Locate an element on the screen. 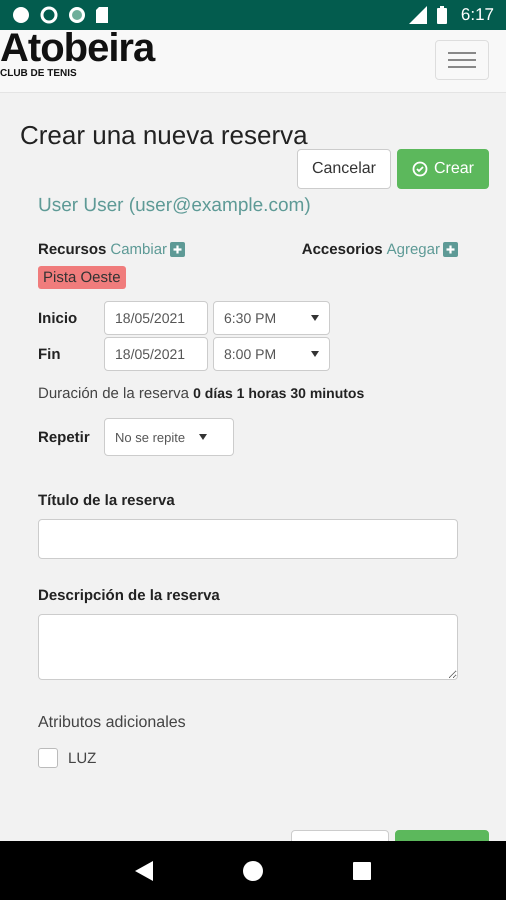  field-label: Fin is located at coordinates (50, 354).